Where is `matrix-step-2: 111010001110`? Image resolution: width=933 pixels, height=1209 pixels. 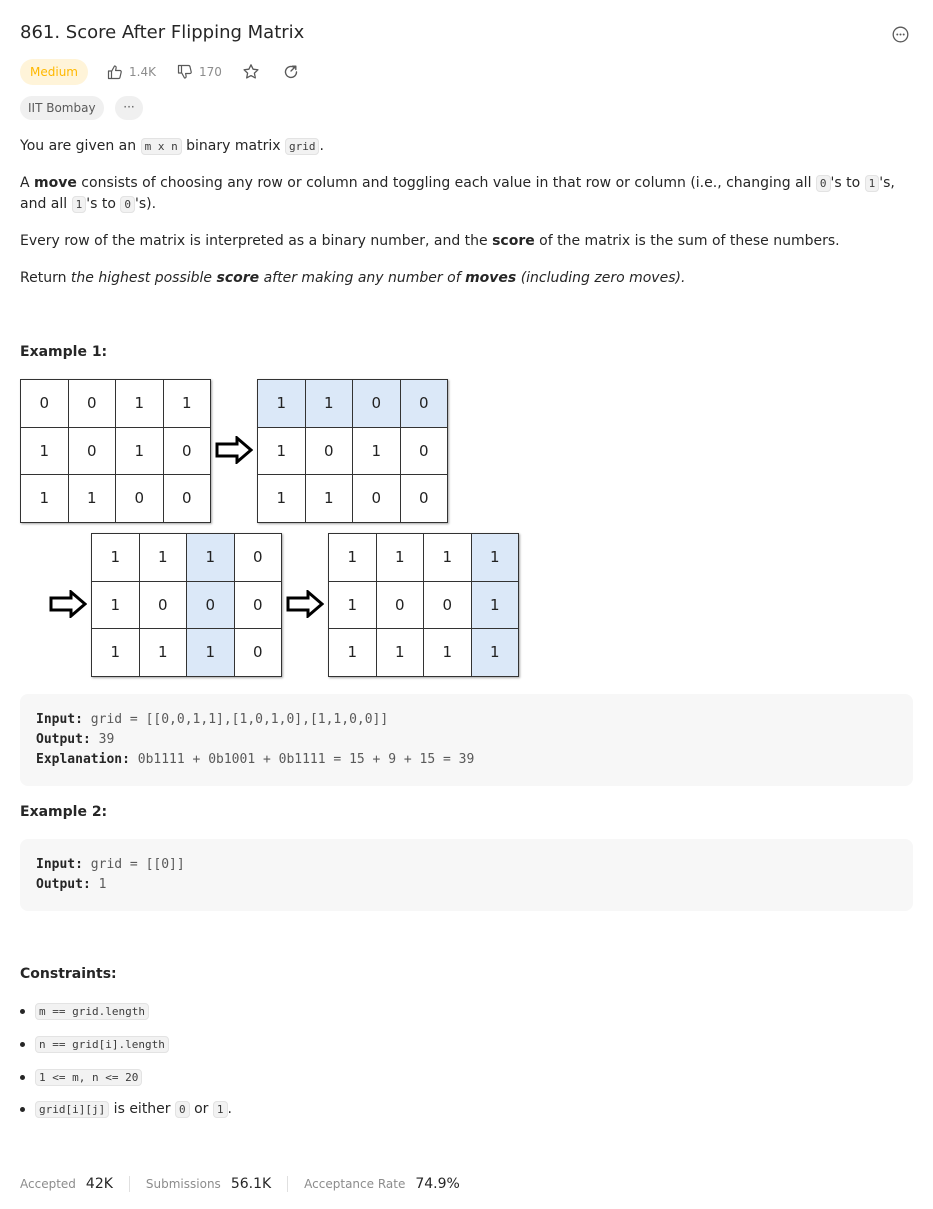
matrix-step-2: 111010001110 is located at coordinates (186, 605).